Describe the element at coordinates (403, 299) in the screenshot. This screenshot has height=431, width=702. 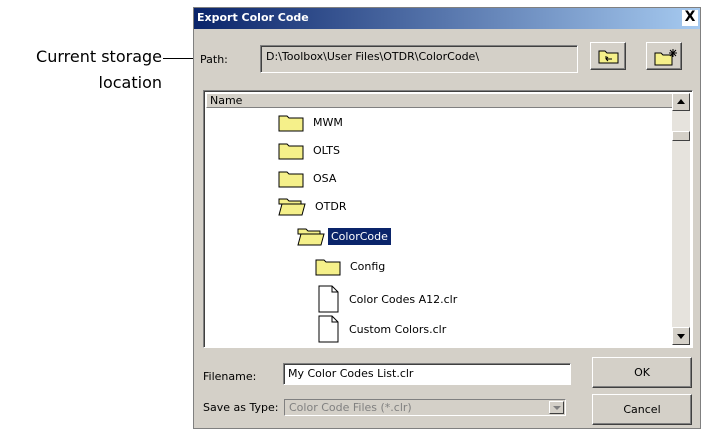
I see `item-name: Color Codes A12.clr` at that location.